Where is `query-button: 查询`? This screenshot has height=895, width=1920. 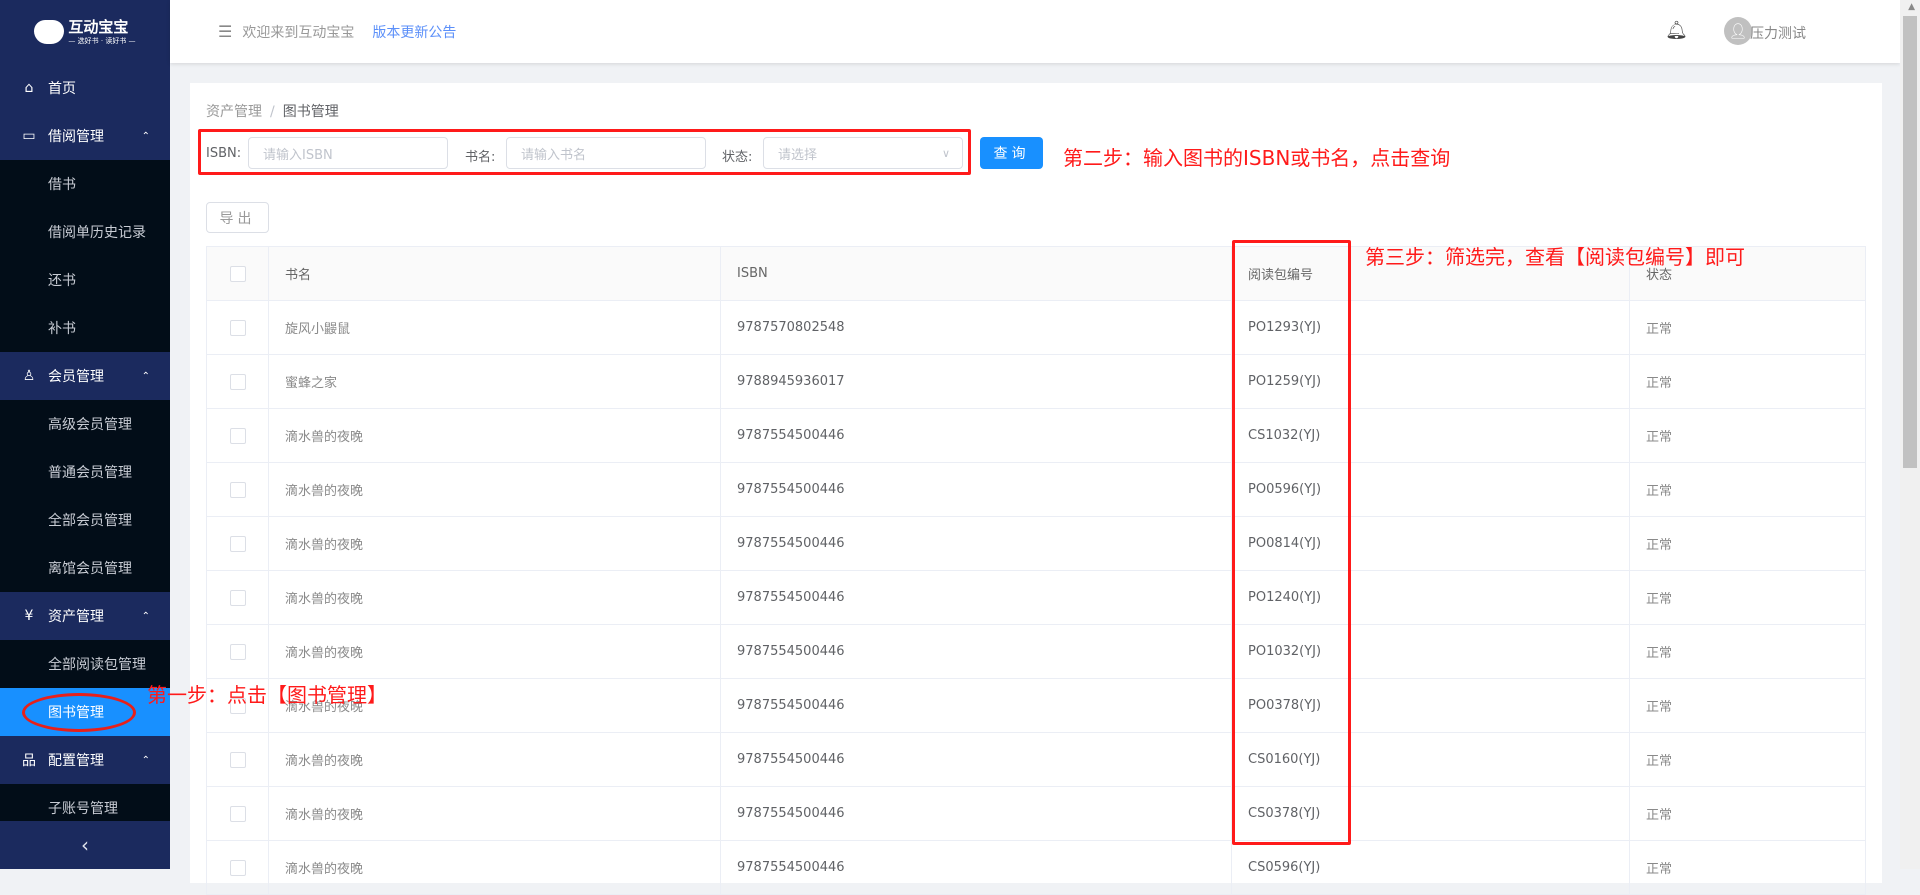
query-button: 查询 is located at coordinates (1011, 153).